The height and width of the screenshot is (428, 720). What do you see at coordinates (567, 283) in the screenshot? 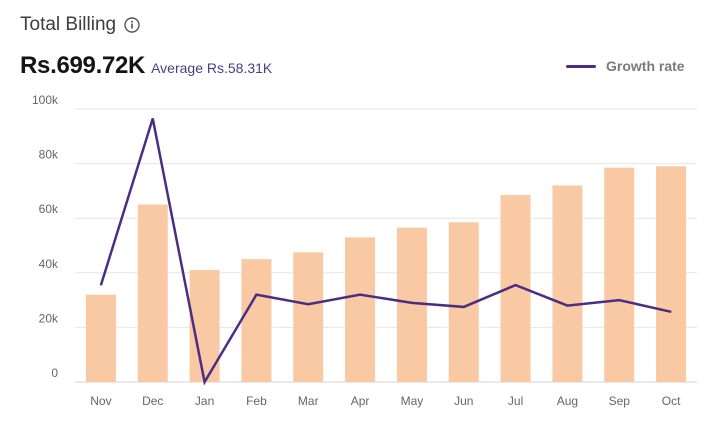
I see `bar-aug` at bounding box center [567, 283].